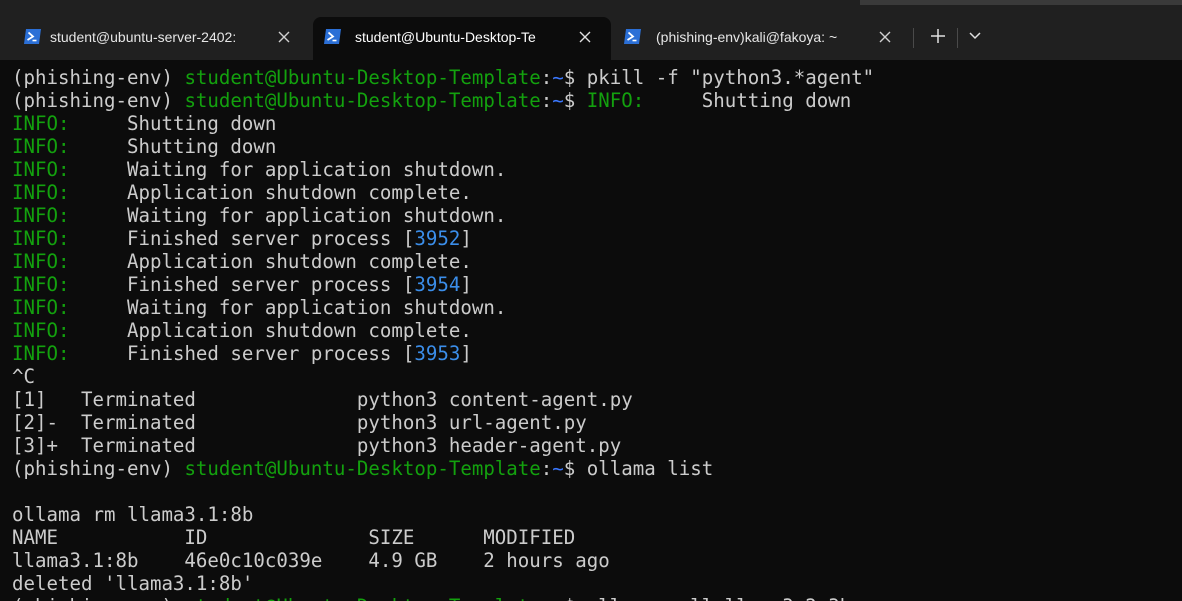 The width and height of the screenshot is (1182, 601). I want to click on output-text: ollama rm llama3.1:8b, so click(133, 514).